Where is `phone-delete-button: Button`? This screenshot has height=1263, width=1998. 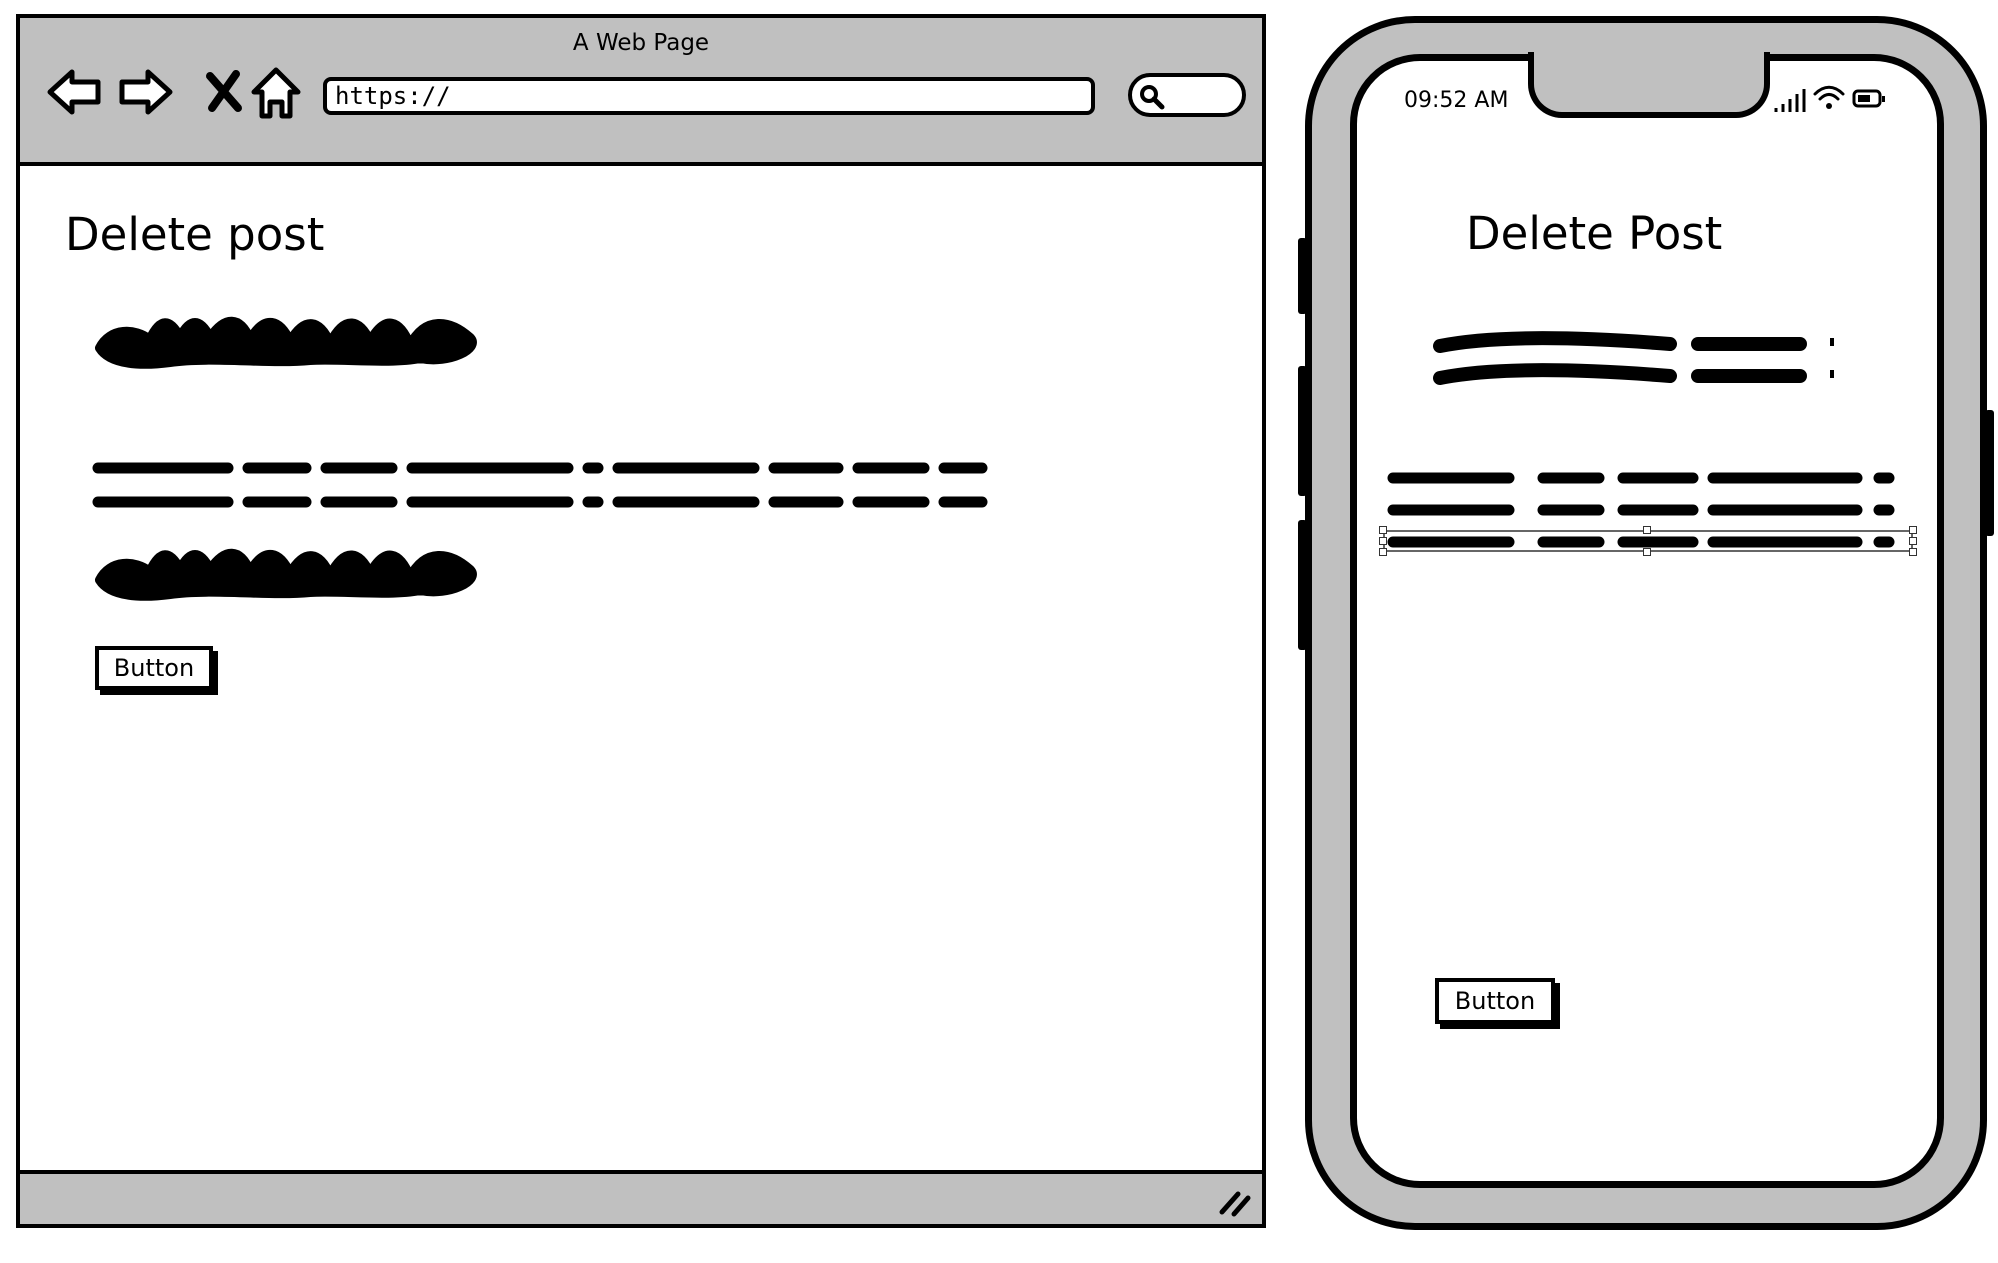 phone-delete-button: Button is located at coordinates (1495, 1001).